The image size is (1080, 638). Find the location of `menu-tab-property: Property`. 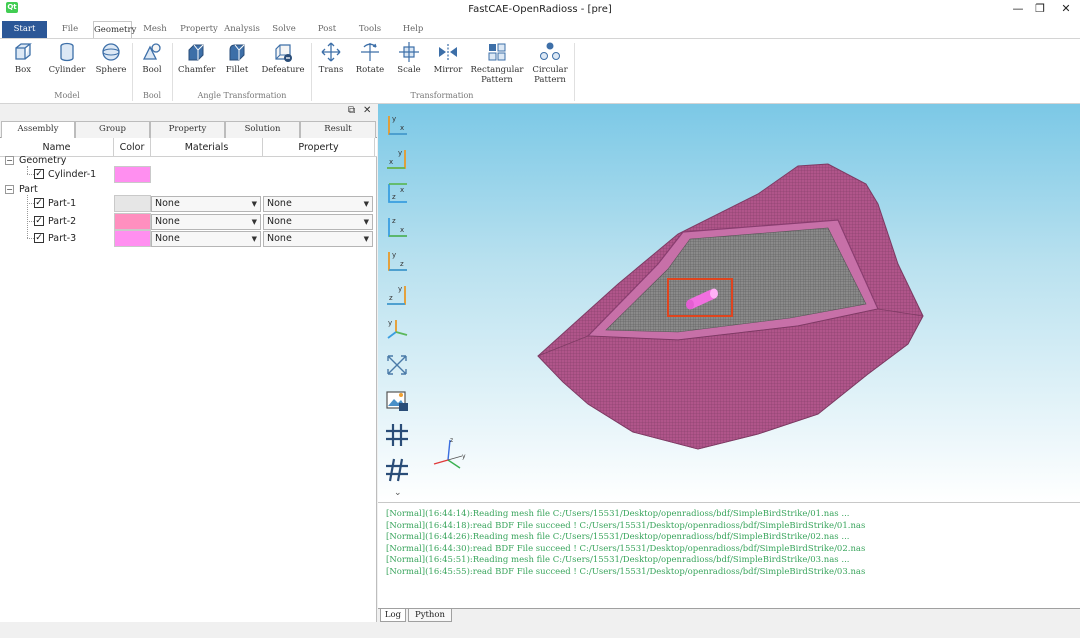

menu-tab-property: Property is located at coordinates (199, 29).